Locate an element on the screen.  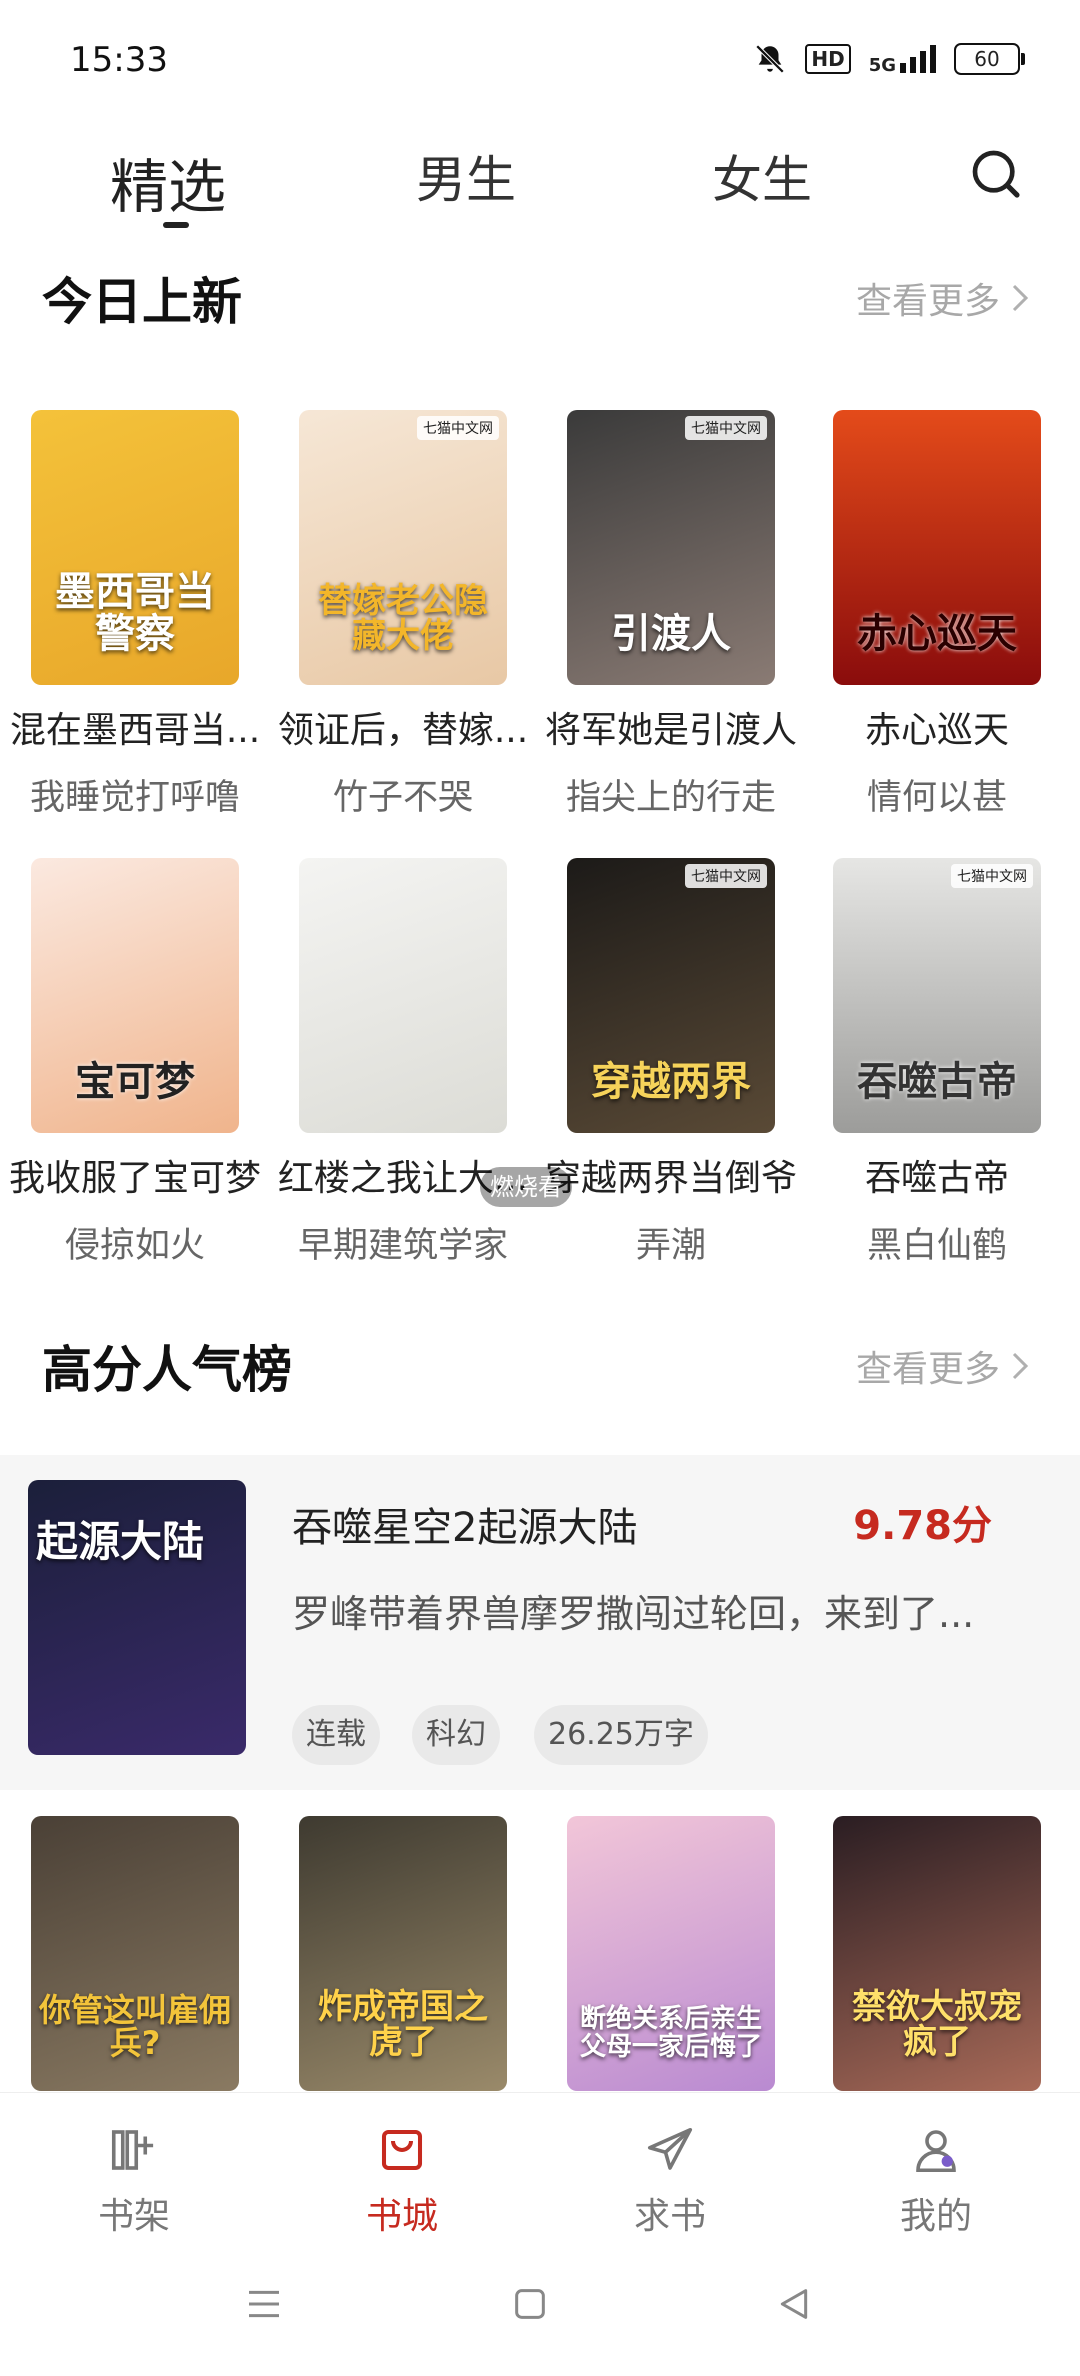
book-author: 早期建筑学家 is located at coordinates (402, 1246).